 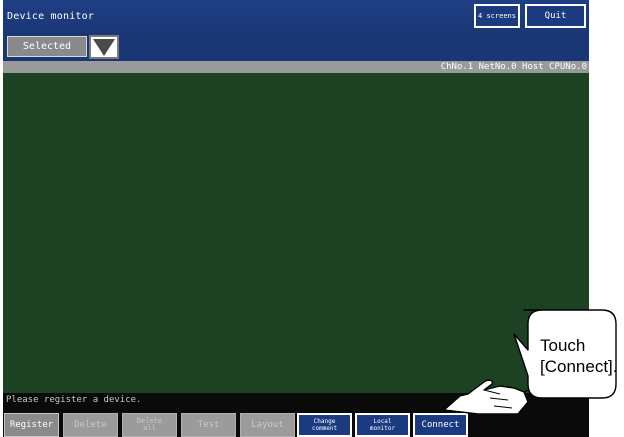 I want to click on window-title: Device monitor, so click(x=51, y=16).